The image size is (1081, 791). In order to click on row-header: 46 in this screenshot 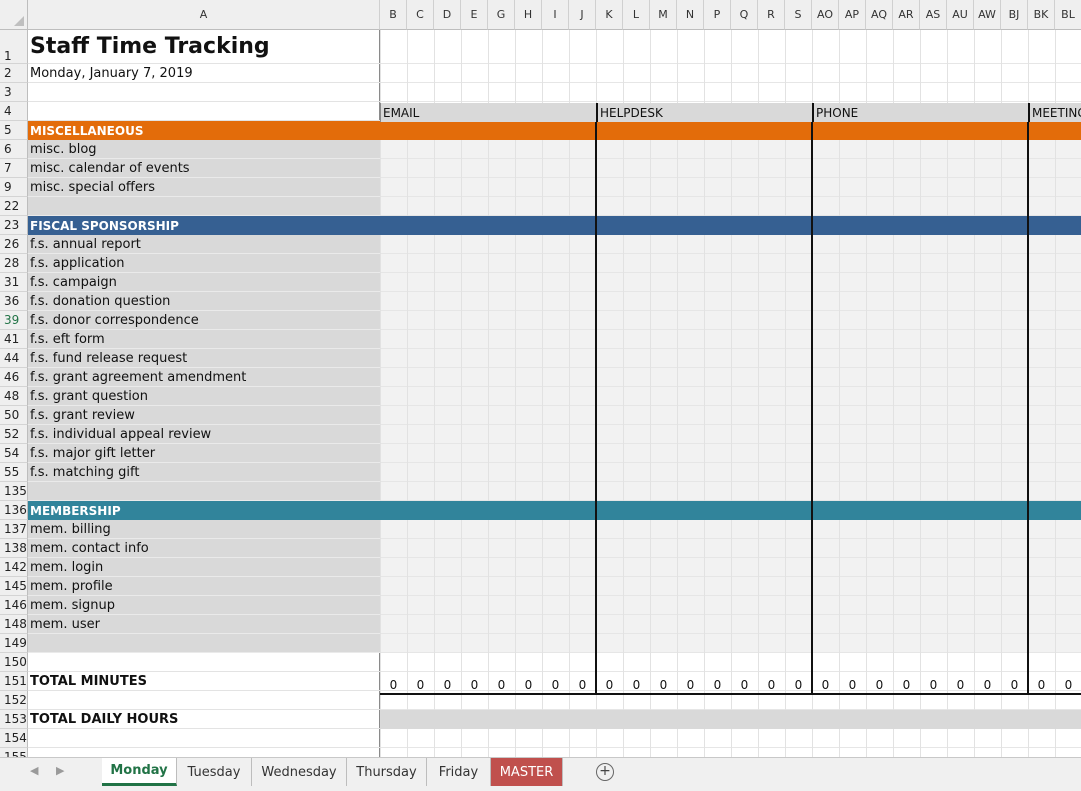, I will do `click(14, 377)`.